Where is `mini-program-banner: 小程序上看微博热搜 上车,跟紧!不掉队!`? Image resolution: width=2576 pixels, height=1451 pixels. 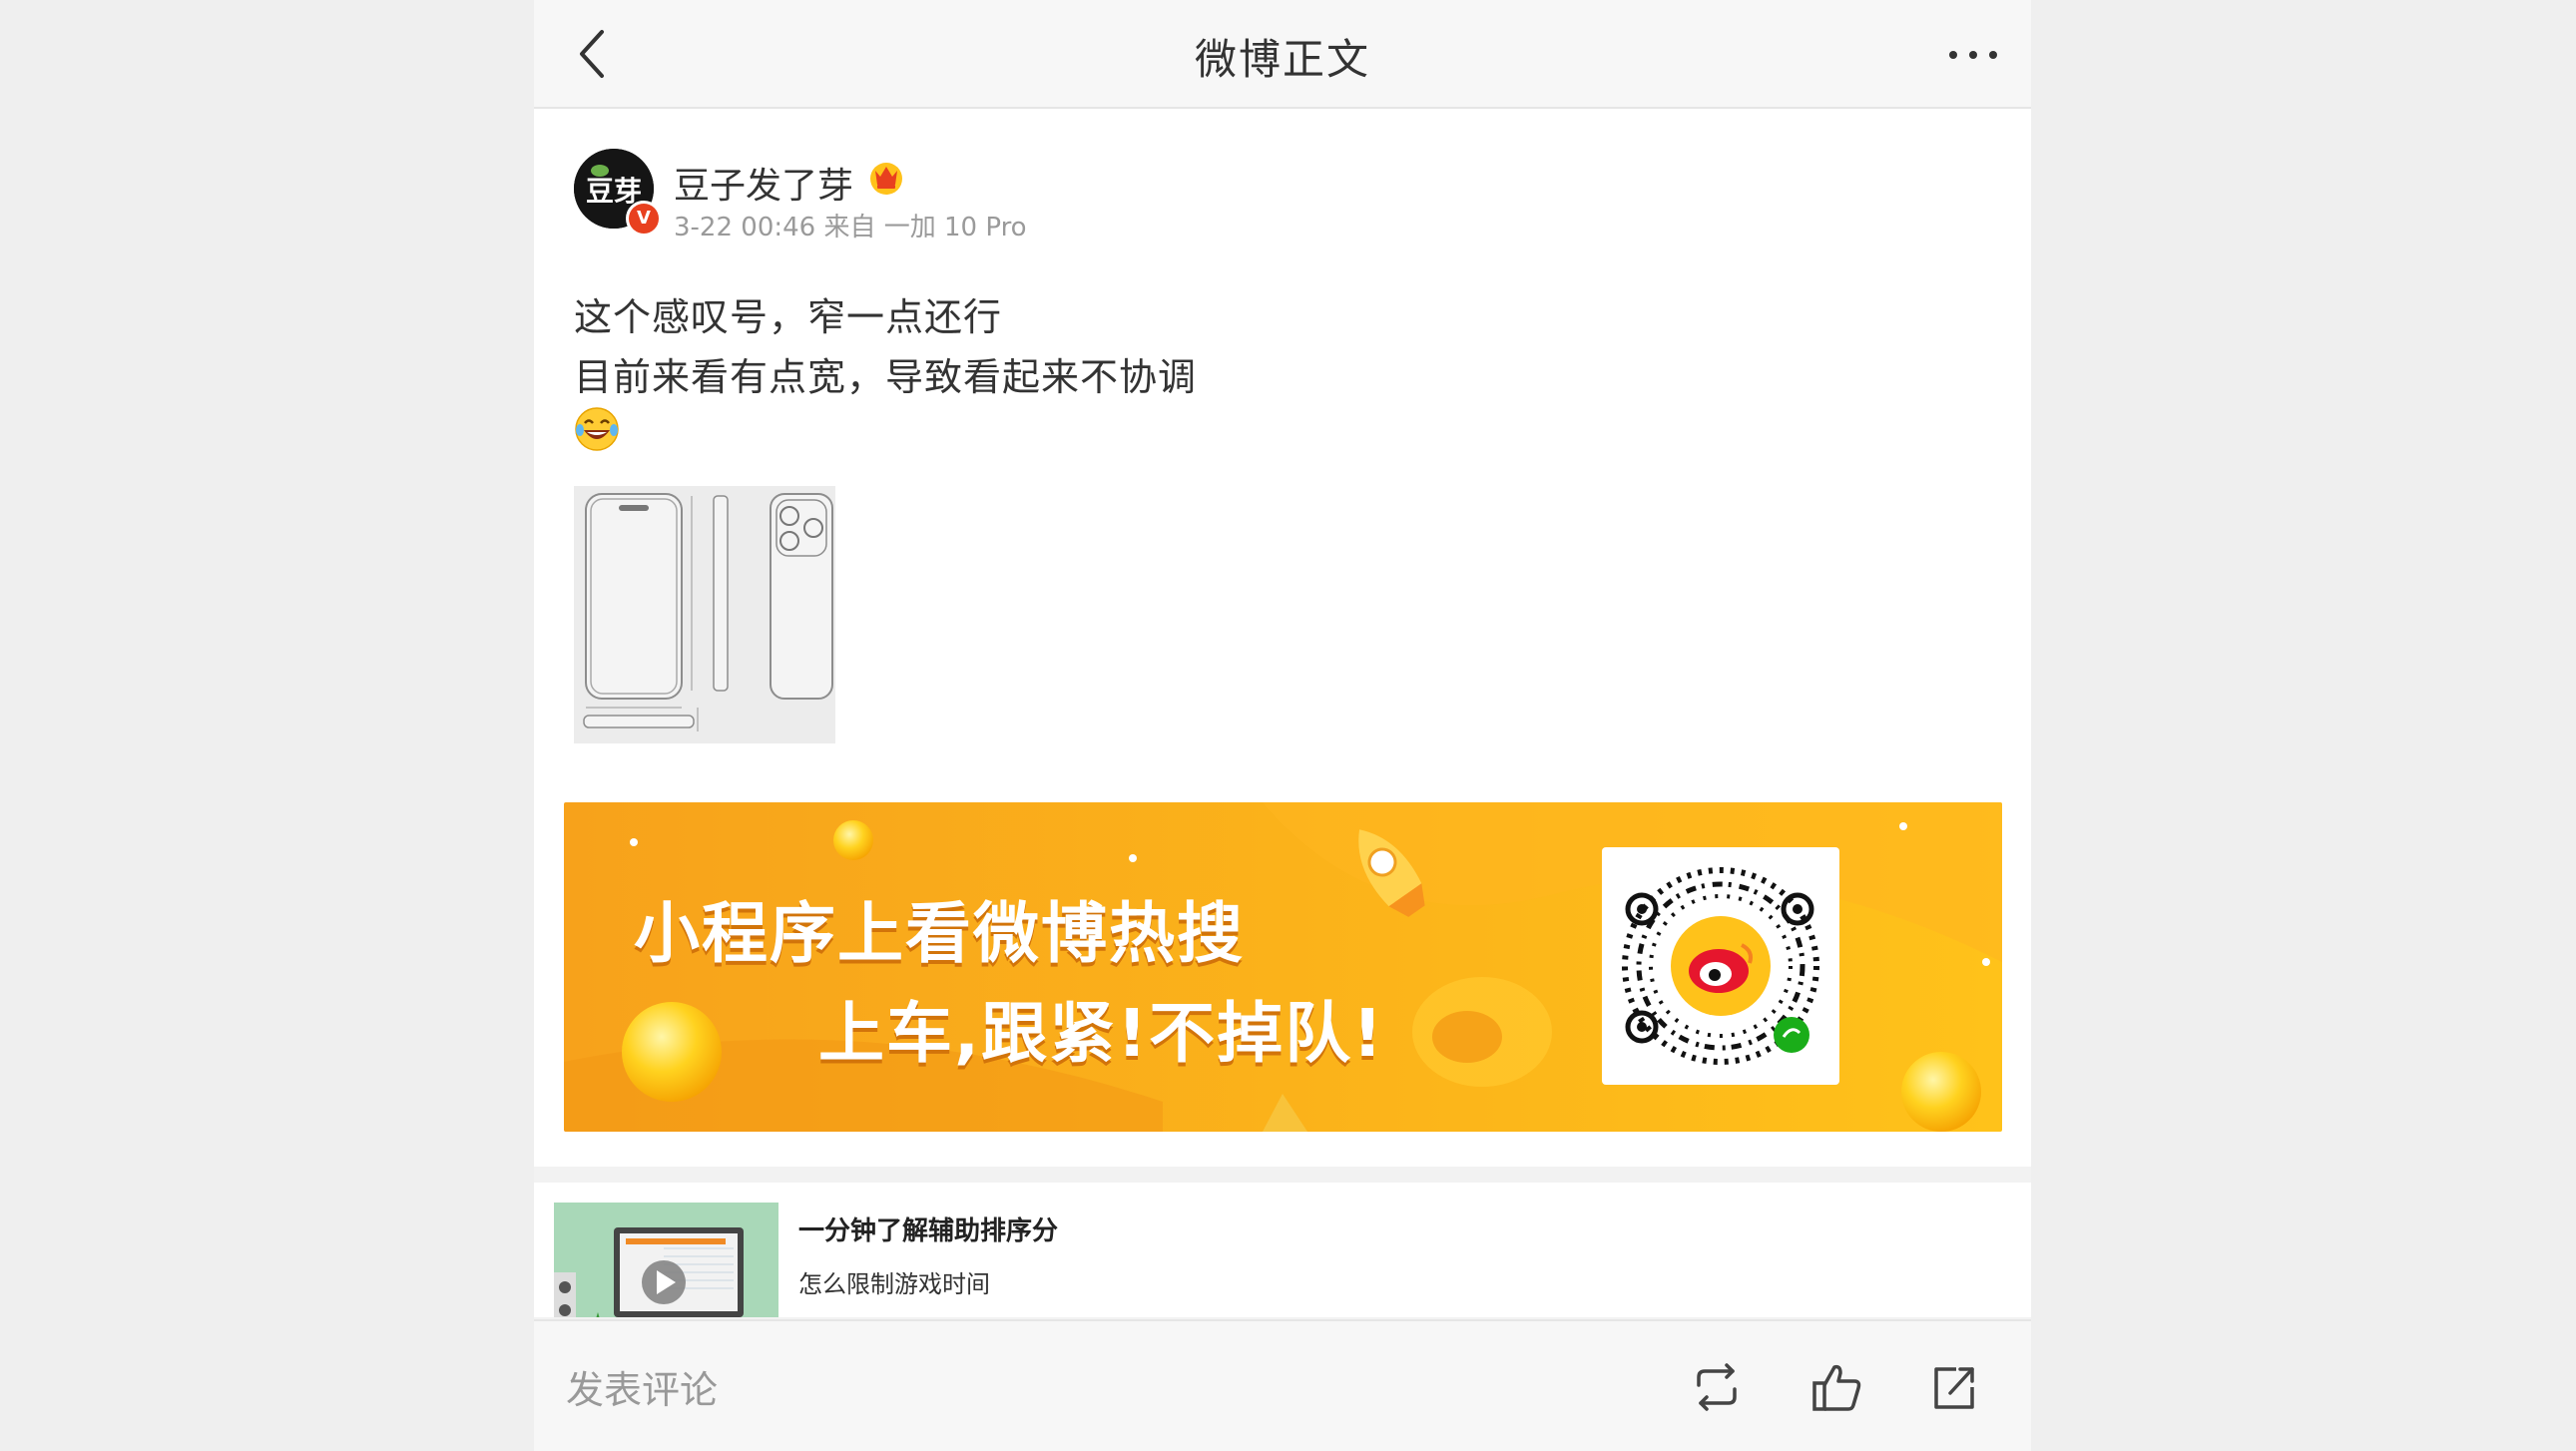
mini-program-banner: 小程序上看微博热搜 上车,跟紧!不掉队! is located at coordinates (1283, 967).